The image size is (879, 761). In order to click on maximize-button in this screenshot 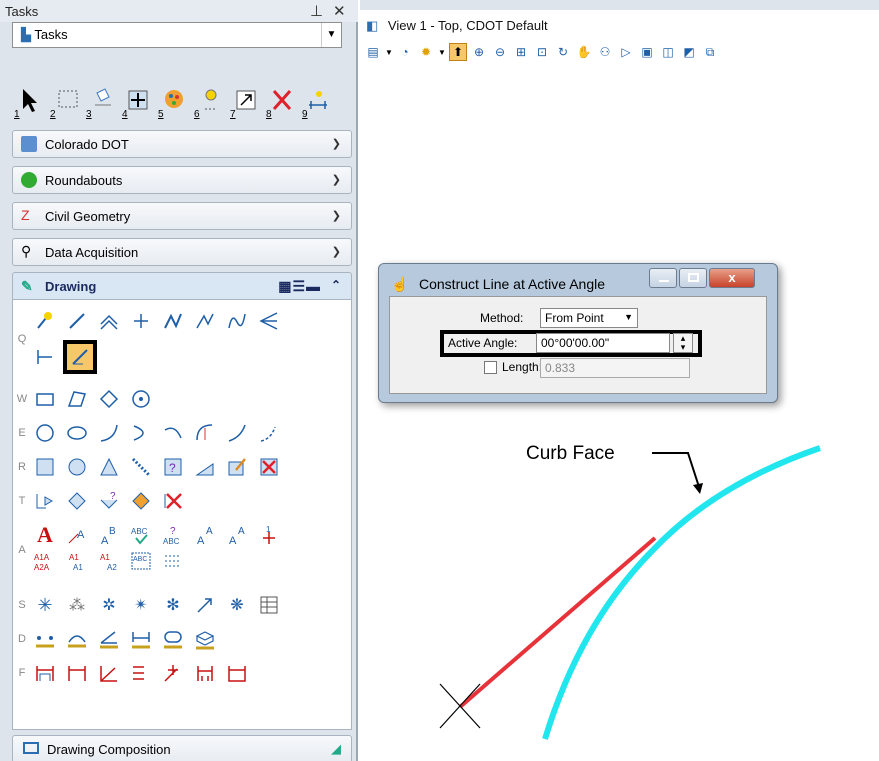, I will do `click(693, 278)`.